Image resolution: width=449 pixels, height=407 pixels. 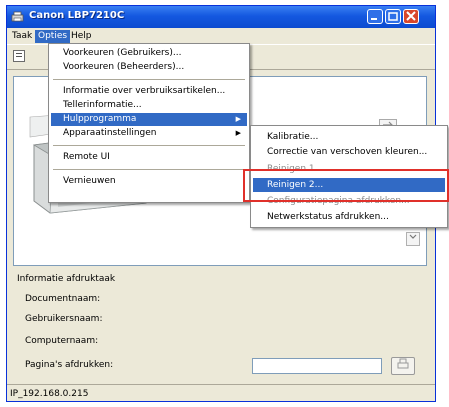 I want to click on menu-options: Opties, so click(x=53, y=36).